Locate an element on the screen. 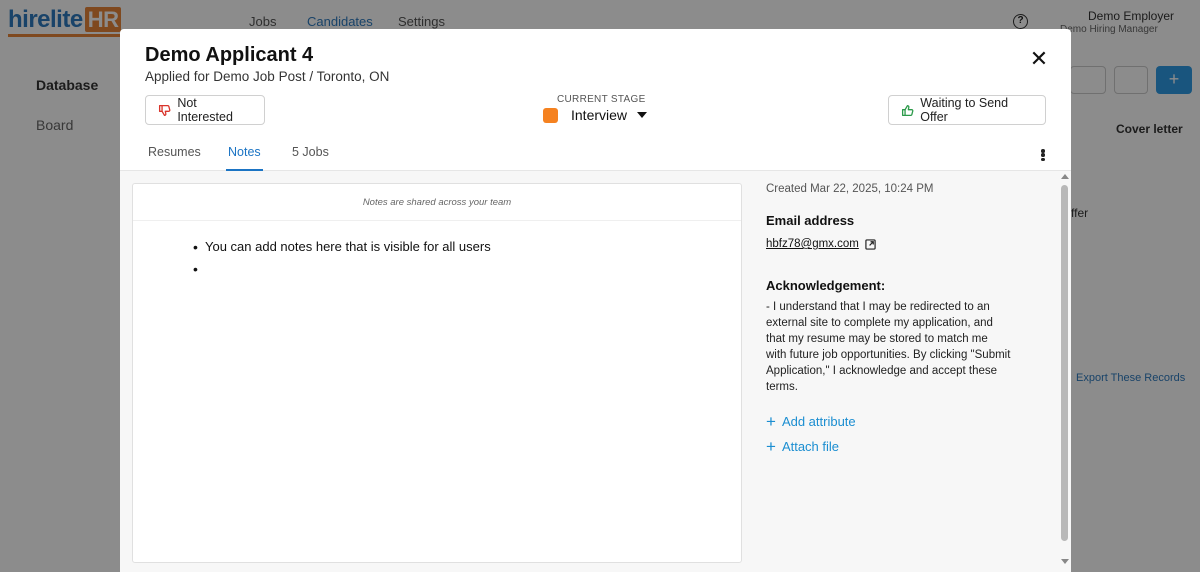 This screenshot has width=1200, height=572. tab-resumes: Resumes is located at coordinates (174, 158).